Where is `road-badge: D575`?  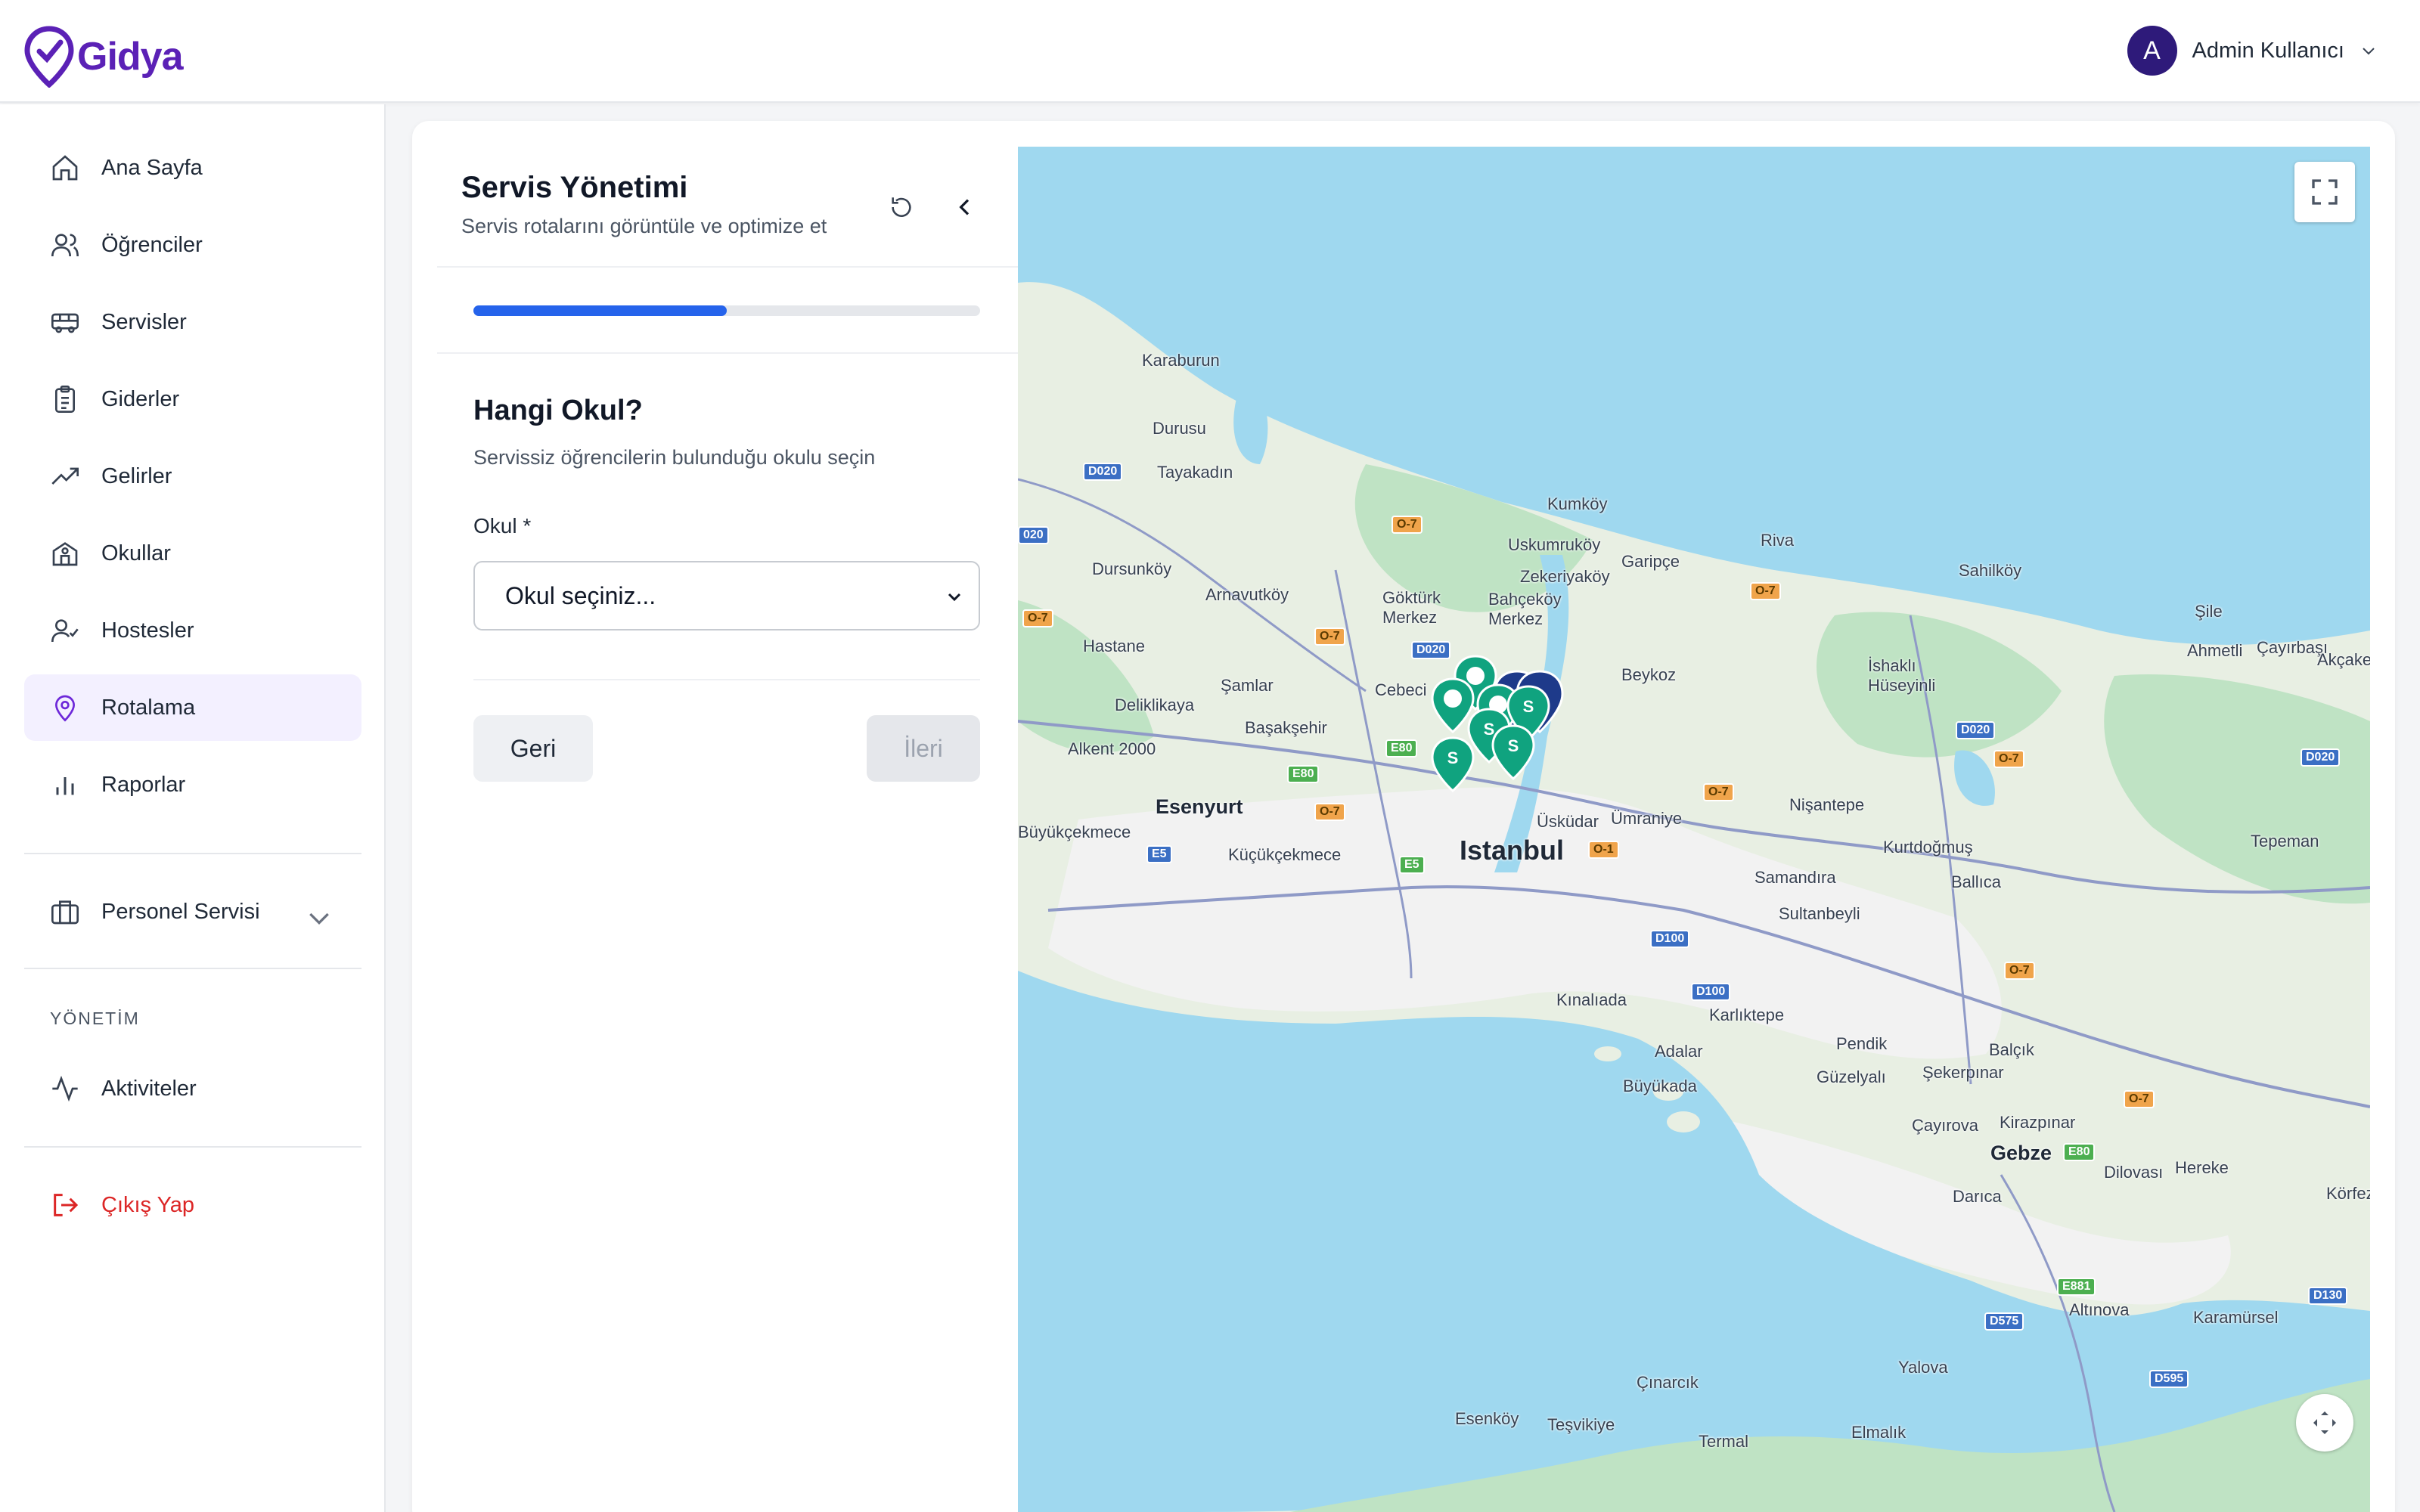 road-badge: D575 is located at coordinates (2004, 1321).